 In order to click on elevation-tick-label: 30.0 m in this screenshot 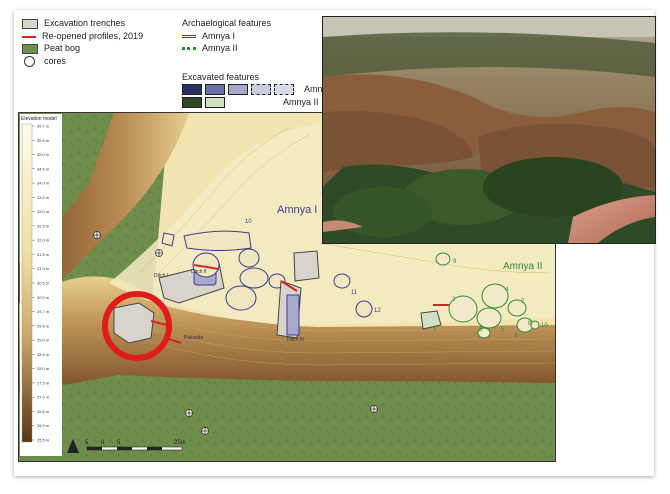, I will do `click(43, 297)`.